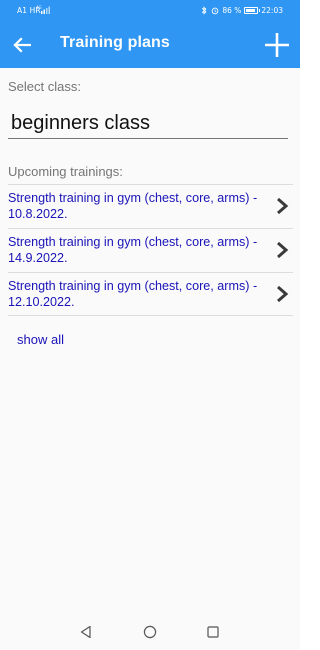  I want to click on add-training-button, so click(277, 45).